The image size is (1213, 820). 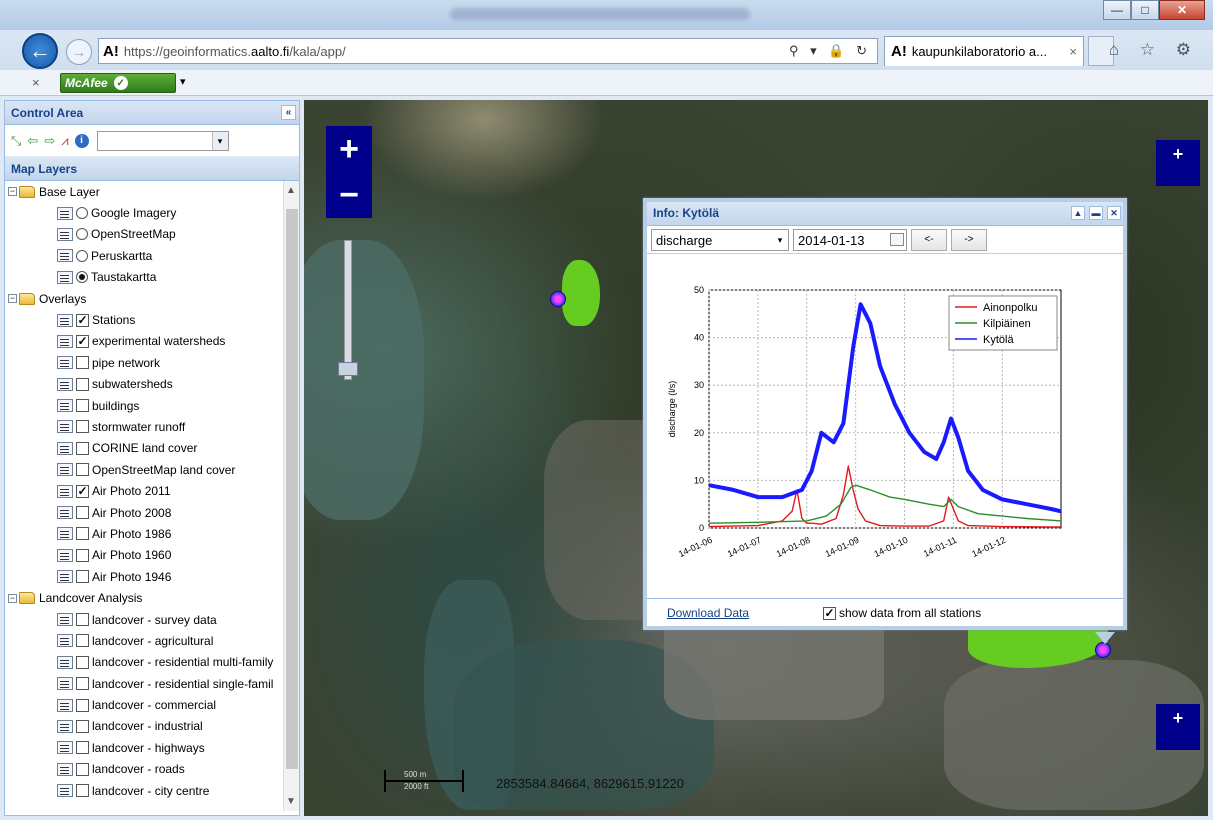 I want to click on layer-item: landcover - commercial, so click(x=152, y=704).